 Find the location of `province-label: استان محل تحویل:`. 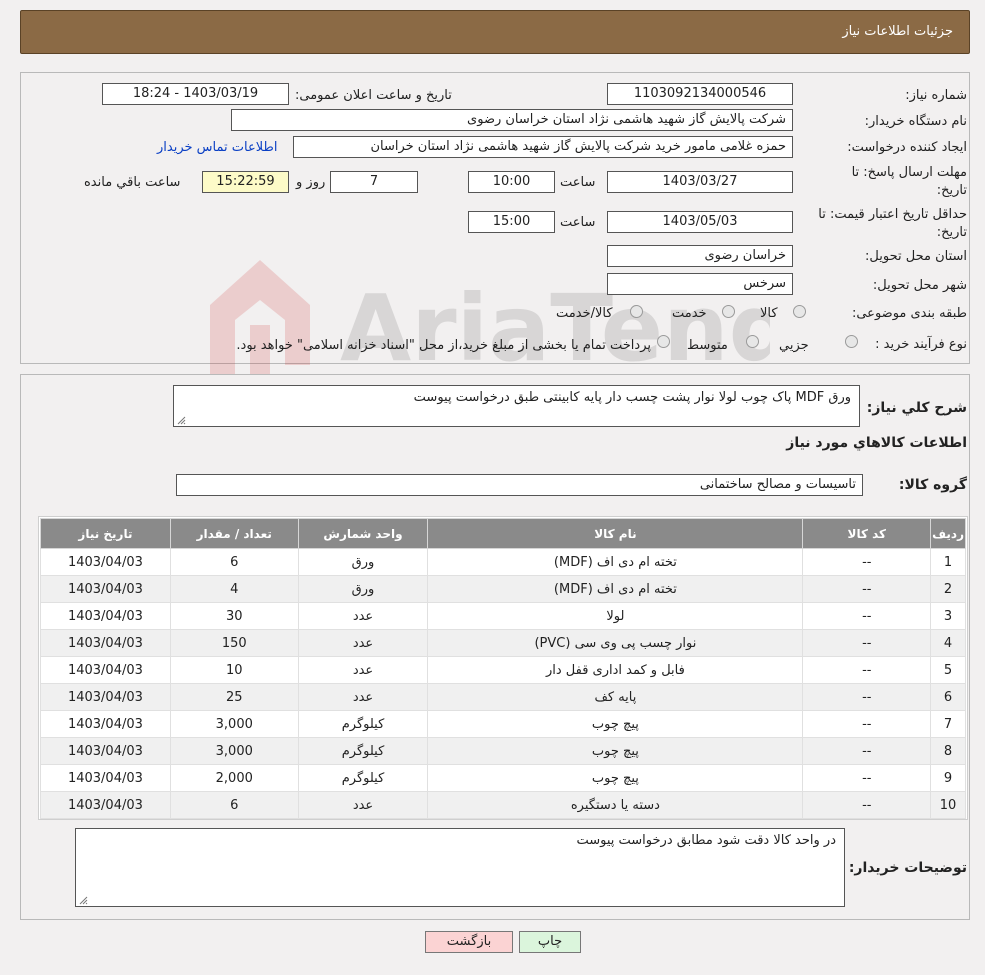

province-label: استان محل تحویل: is located at coordinates (916, 256).